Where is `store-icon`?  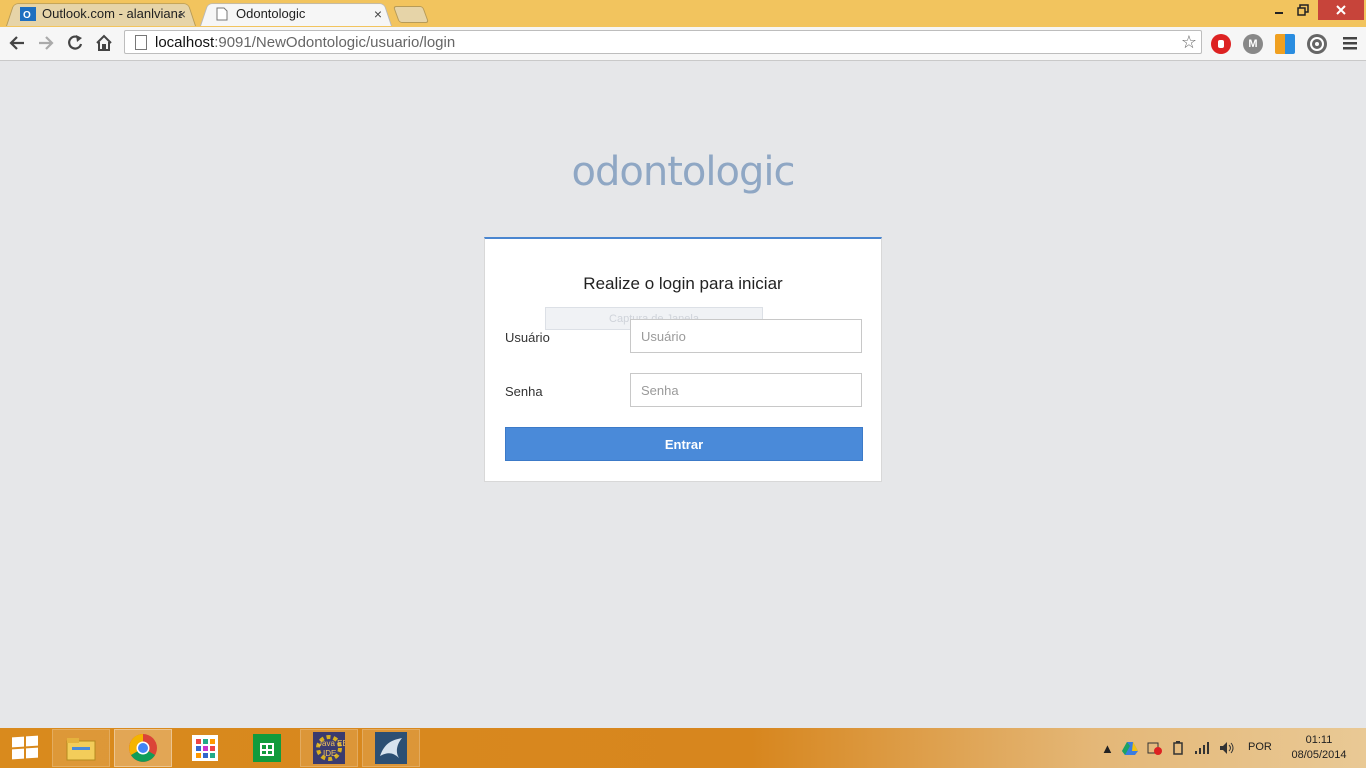
store-icon is located at coordinates (267, 748).